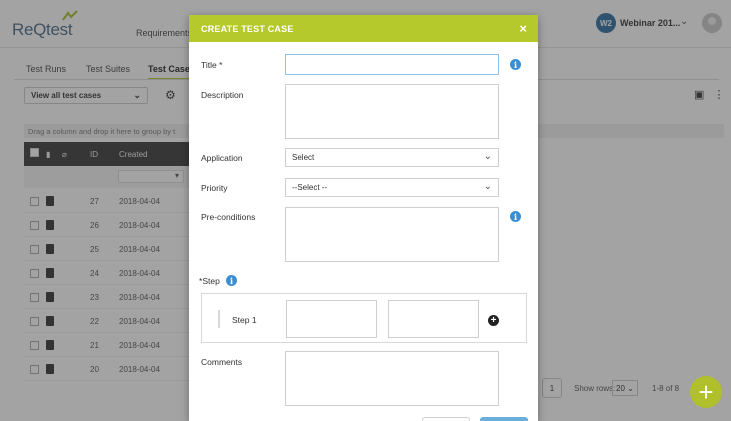  I want to click on priority-select: --Select -- ⌄, so click(392, 187).